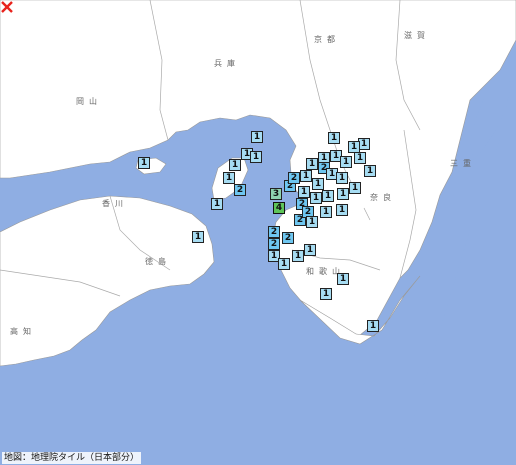  Describe the element at coordinates (227, 63) in the screenshot. I see `pref-label-hyogo: 兵庫` at that location.